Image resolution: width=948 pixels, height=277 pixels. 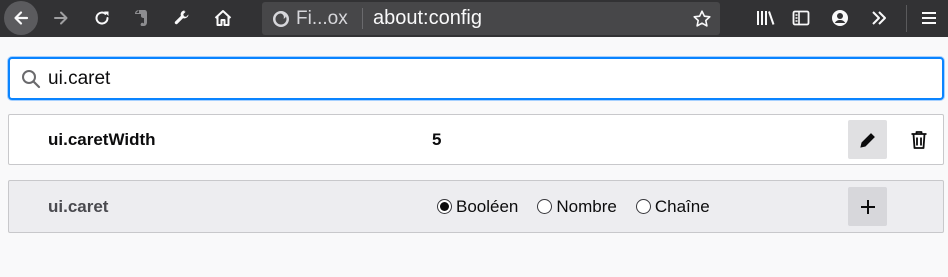 I want to click on evernote-extension-button, so click(x=141, y=18).